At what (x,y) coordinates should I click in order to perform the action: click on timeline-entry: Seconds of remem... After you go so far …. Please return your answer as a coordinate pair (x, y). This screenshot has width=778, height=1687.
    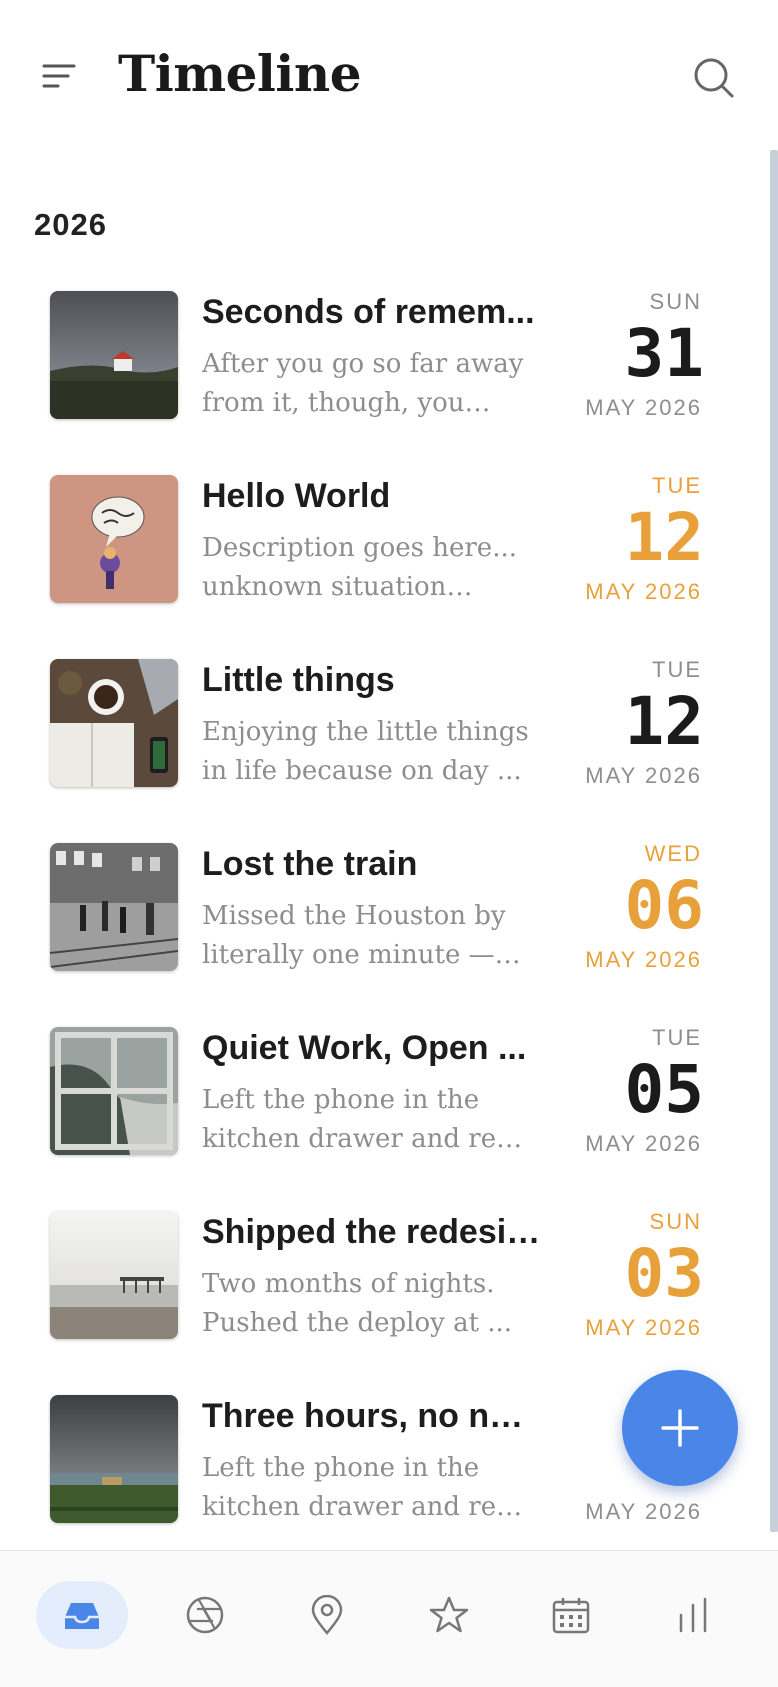
    Looking at the image, I should click on (380, 370).